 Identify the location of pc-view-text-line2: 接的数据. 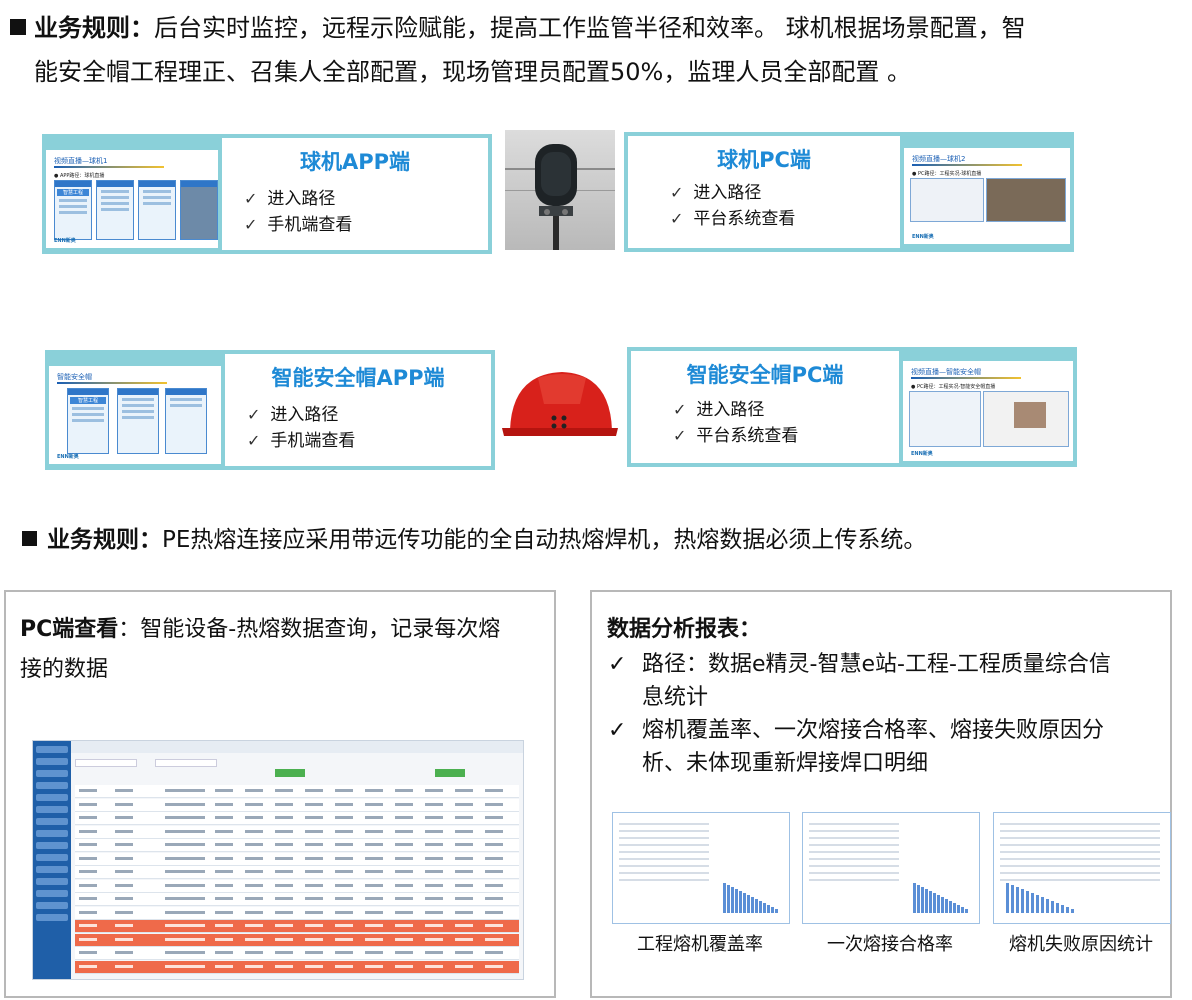
(64, 669).